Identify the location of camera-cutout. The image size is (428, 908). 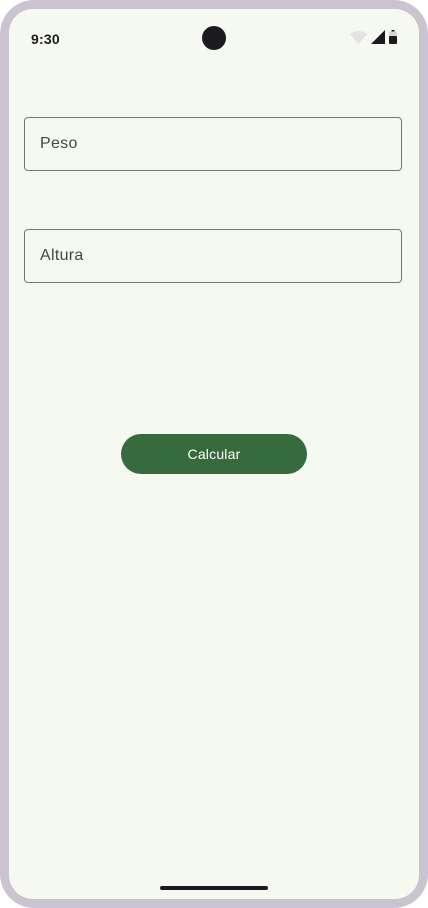
(214, 38).